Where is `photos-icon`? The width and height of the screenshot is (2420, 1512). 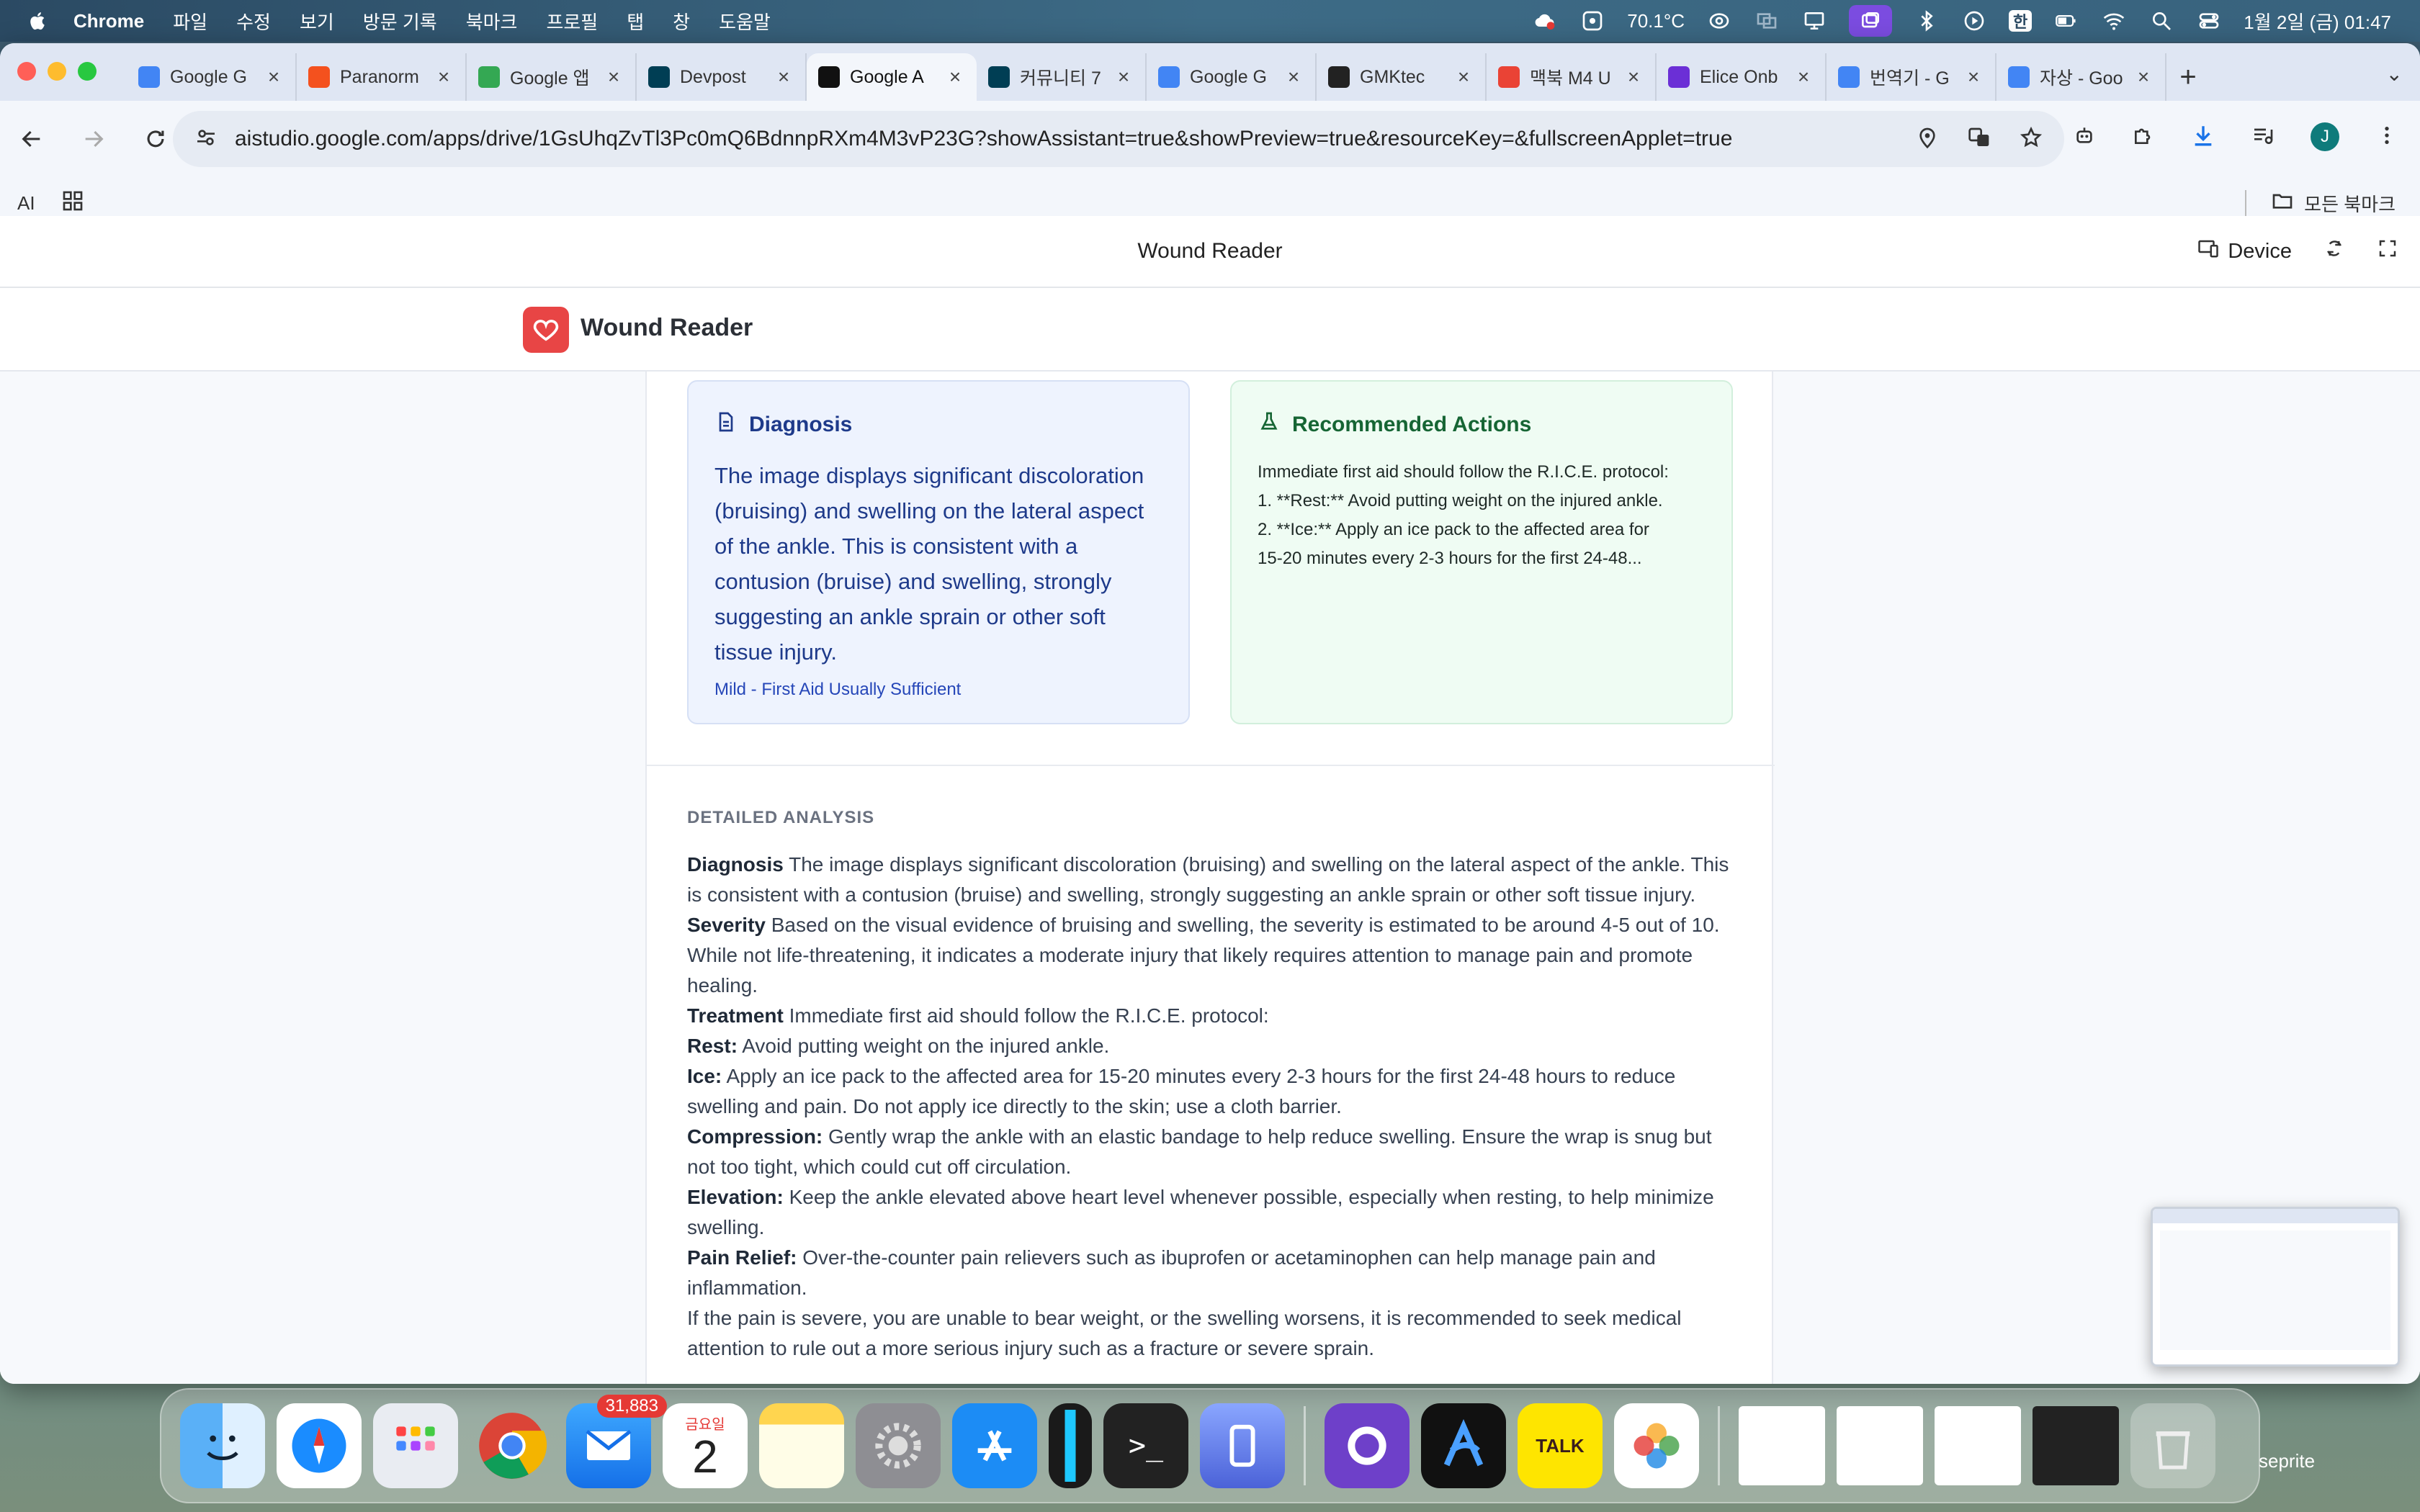
photos-icon is located at coordinates (1656, 1445).